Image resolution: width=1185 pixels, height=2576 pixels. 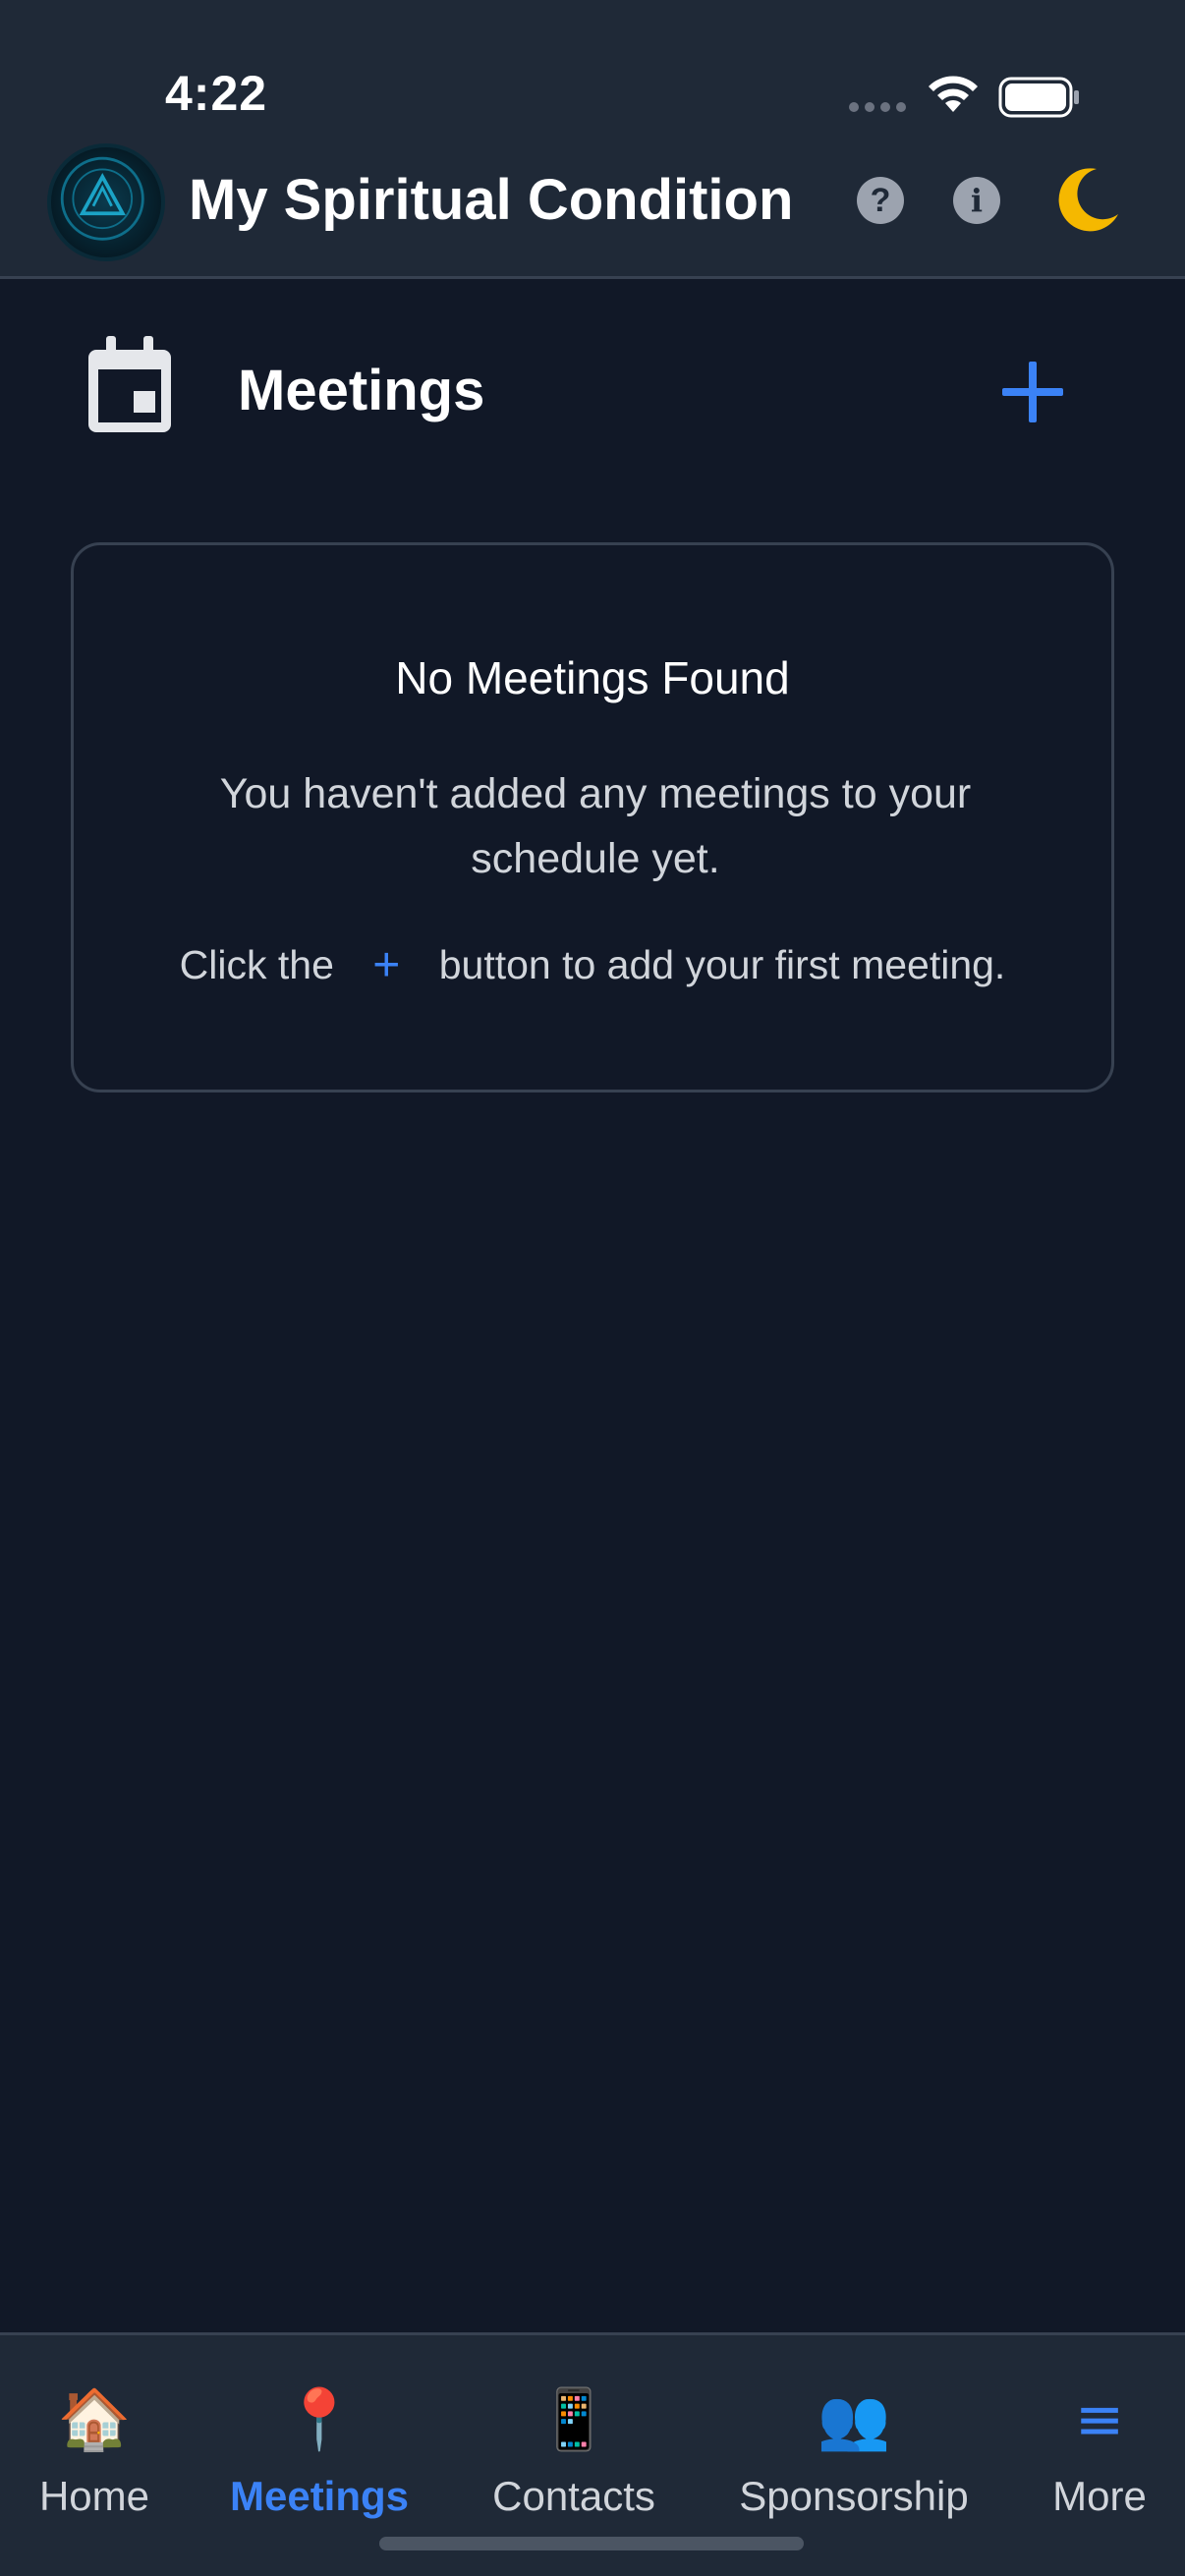 What do you see at coordinates (592, 139) in the screenshot?
I see `app-header: 4:22 My Spiritual Condition ? i` at bounding box center [592, 139].